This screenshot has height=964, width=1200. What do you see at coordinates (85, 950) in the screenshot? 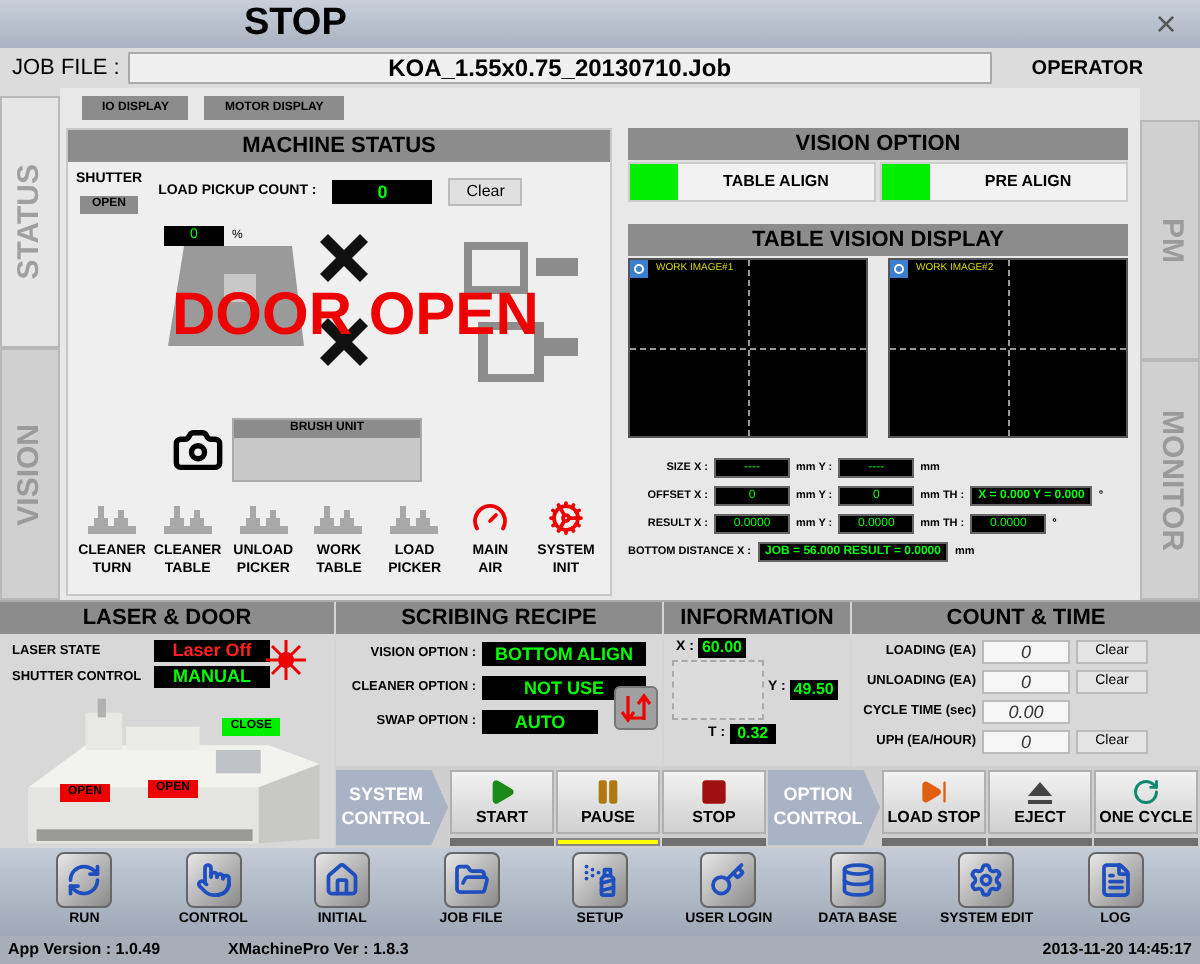
I see `app-version: App Version : 1.0.49` at bounding box center [85, 950].